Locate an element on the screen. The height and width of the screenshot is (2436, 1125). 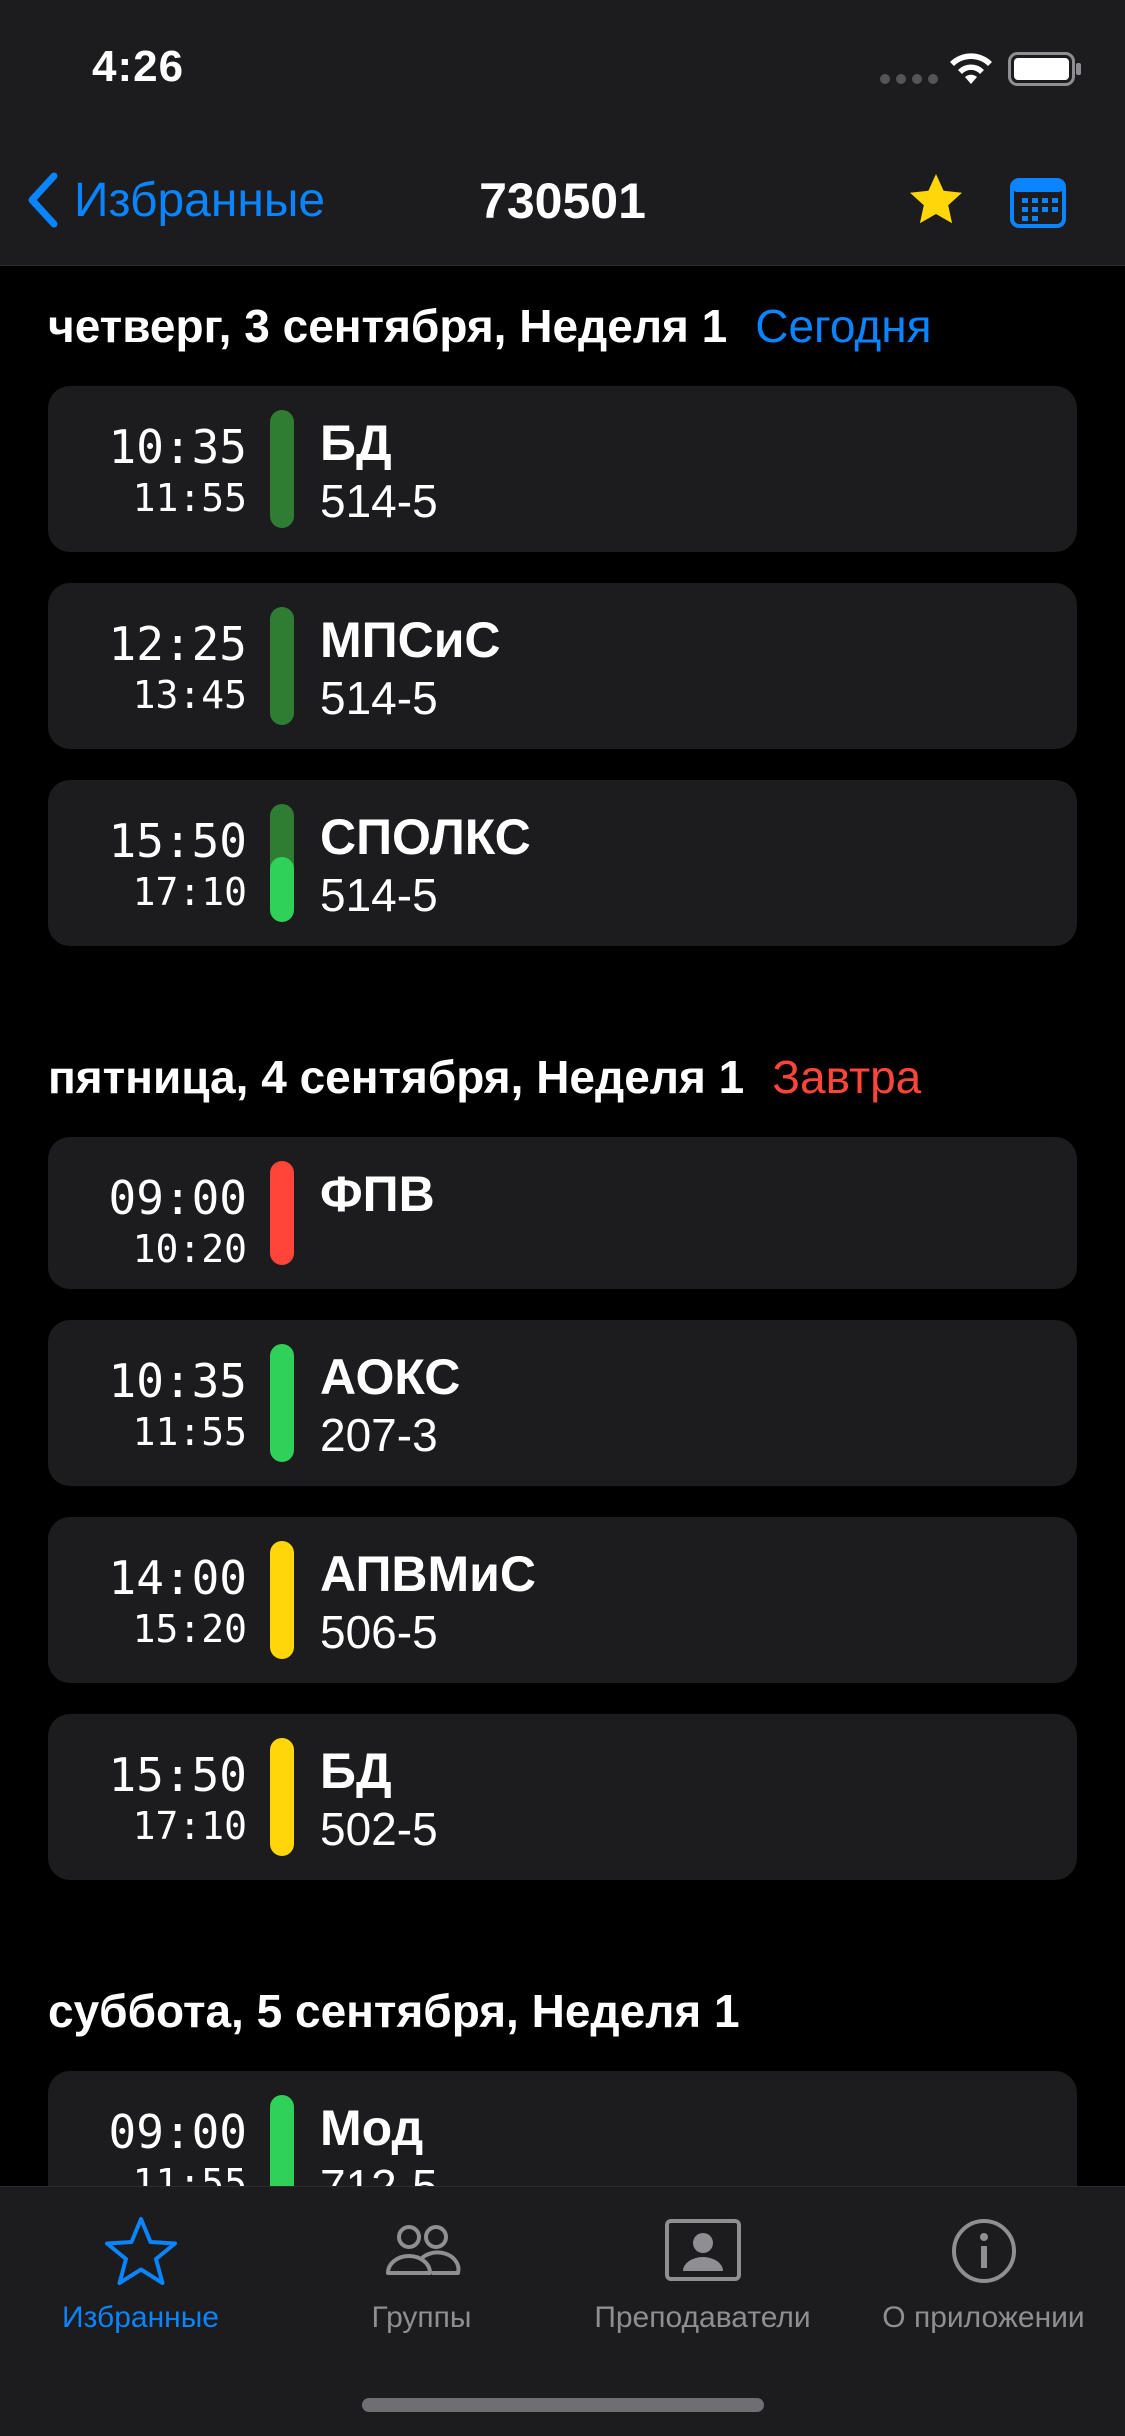
day-title: четверг, 3 сентября, Неделя 1 is located at coordinates (388, 326).